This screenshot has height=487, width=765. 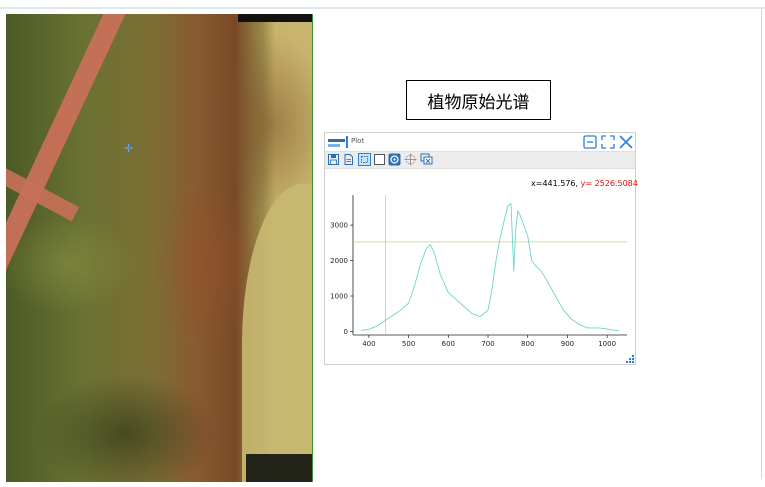 What do you see at coordinates (448, 344) in the screenshot?
I see `x-tick-label: 600` at bounding box center [448, 344].